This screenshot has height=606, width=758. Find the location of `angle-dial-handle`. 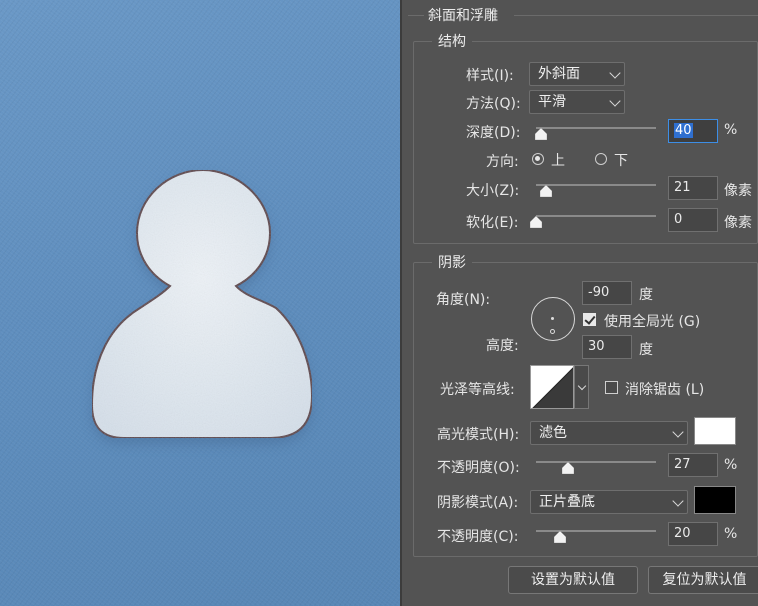

angle-dial-handle is located at coordinates (552, 331).